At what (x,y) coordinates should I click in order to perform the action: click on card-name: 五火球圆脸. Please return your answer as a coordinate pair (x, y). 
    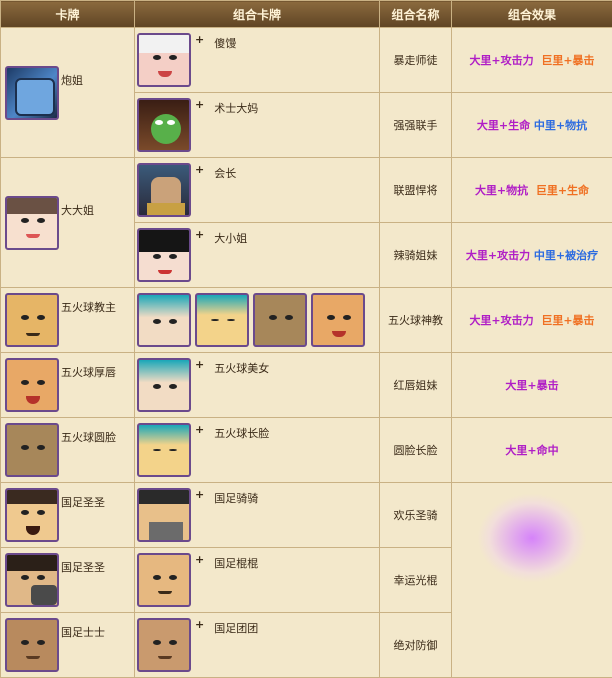
    Looking at the image, I should click on (88, 437).